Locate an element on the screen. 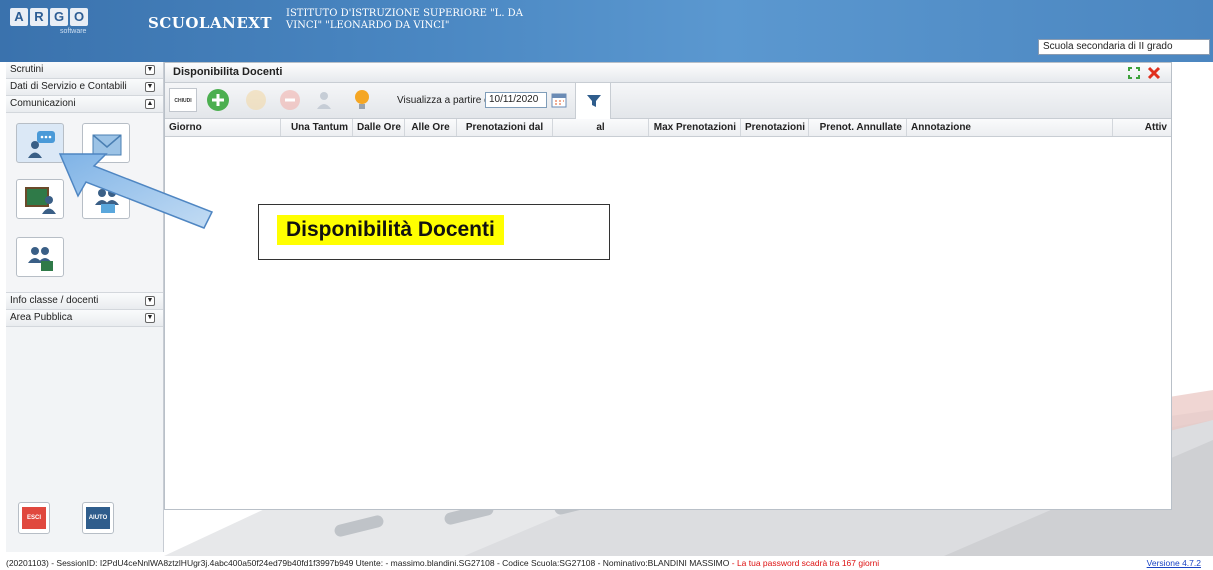  filter-button is located at coordinates (593, 101).